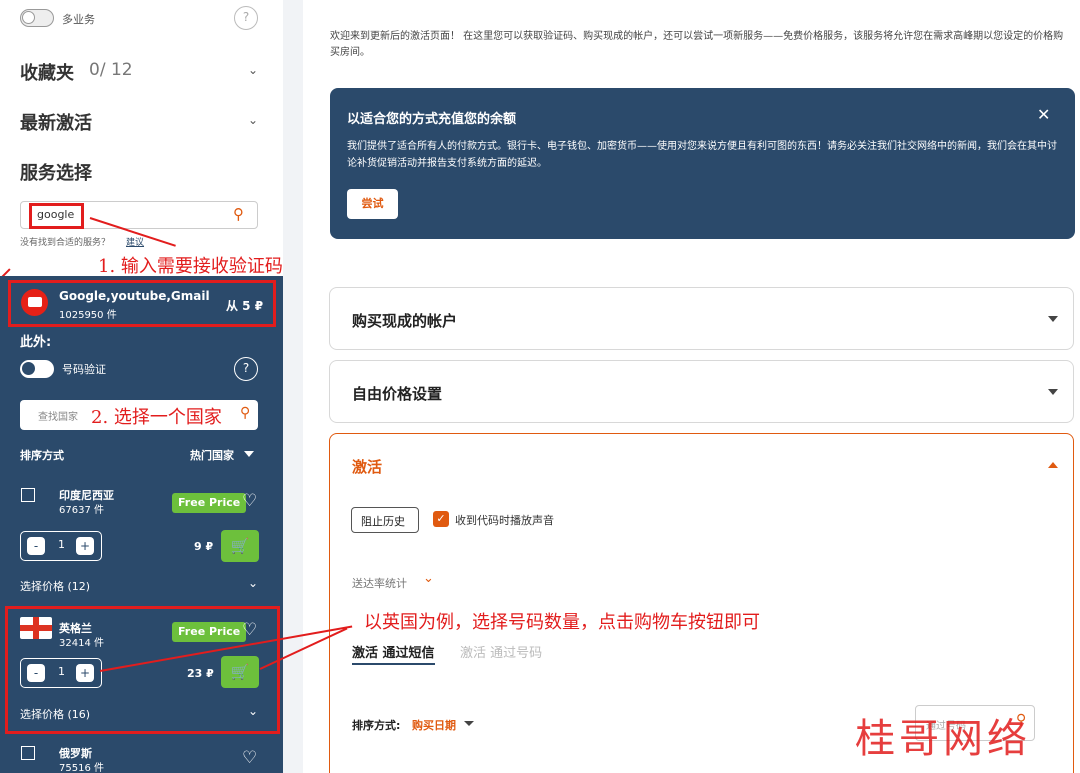 Image resolution: width=1080 pixels, height=773 pixels. Describe the element at coordinates (84, 369) in the screenshot. I see `number-verify-label: 号码验证` at that location.